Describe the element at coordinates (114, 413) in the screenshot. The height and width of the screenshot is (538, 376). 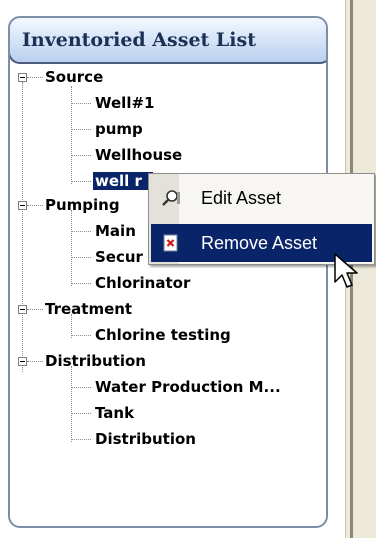
I see `tree-leaf: Tank` at that location.